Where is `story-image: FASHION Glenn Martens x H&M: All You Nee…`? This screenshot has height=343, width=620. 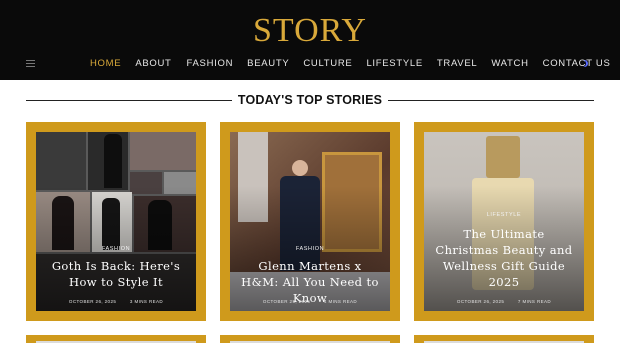
story-image: FASHION Glenn Martens x H&M: All You Nee… is located at coordinates (310, 221).